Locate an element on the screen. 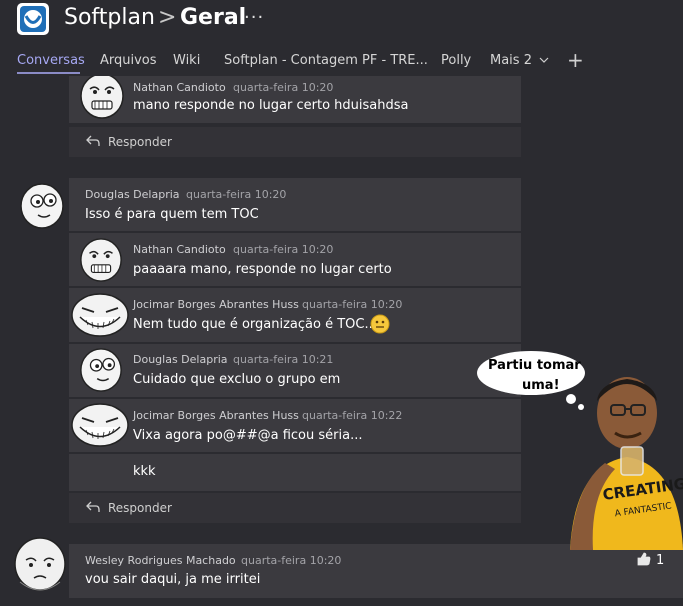  message-text: paaaara mano, responde no lugar certo is located at coordinates (262, 269).